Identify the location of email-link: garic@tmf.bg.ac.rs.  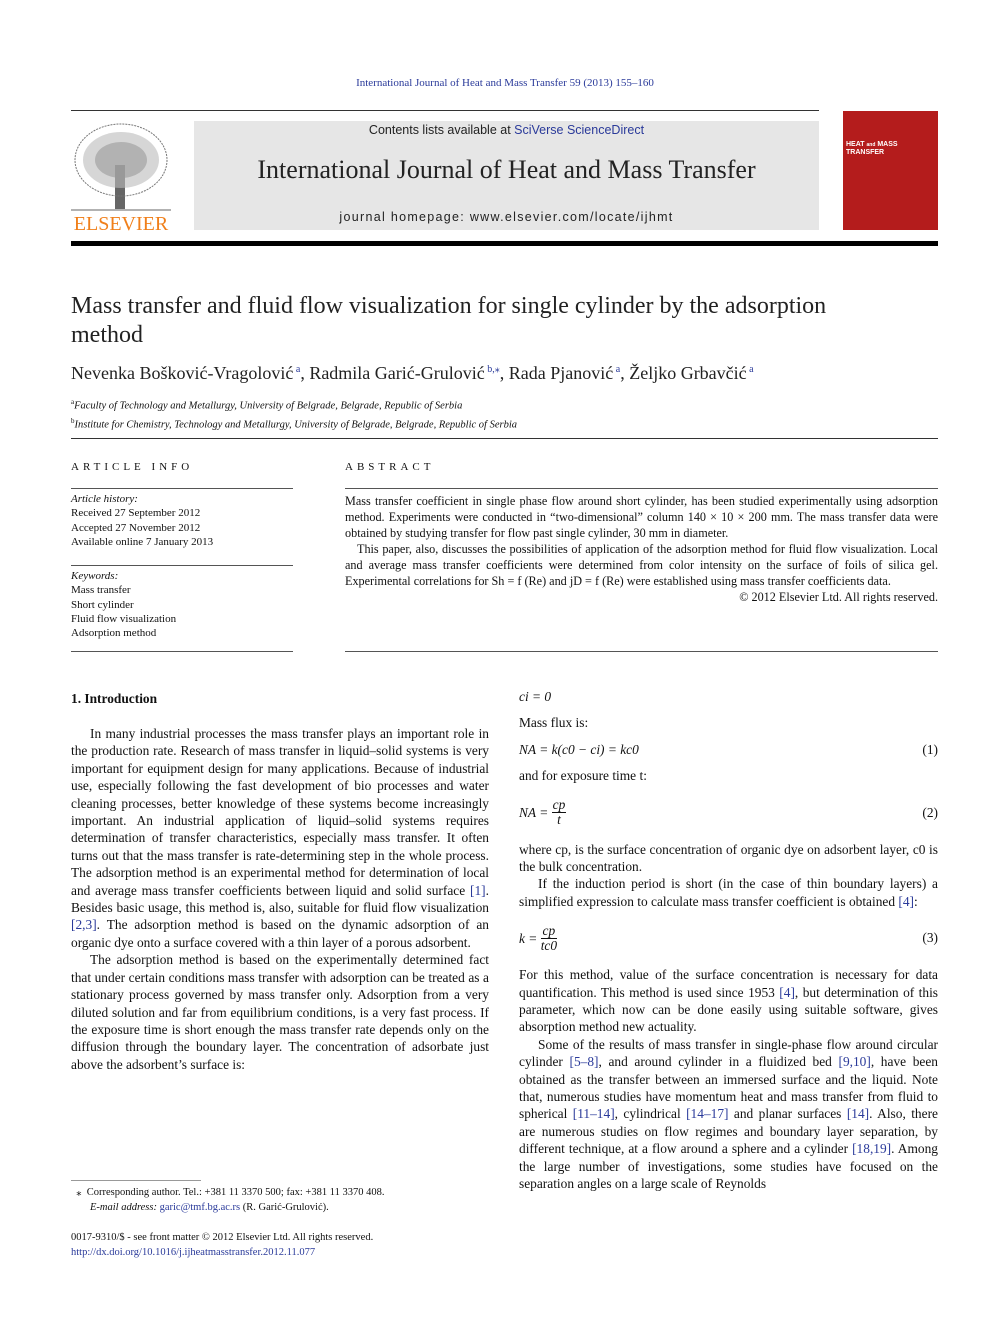
(200, 1207).